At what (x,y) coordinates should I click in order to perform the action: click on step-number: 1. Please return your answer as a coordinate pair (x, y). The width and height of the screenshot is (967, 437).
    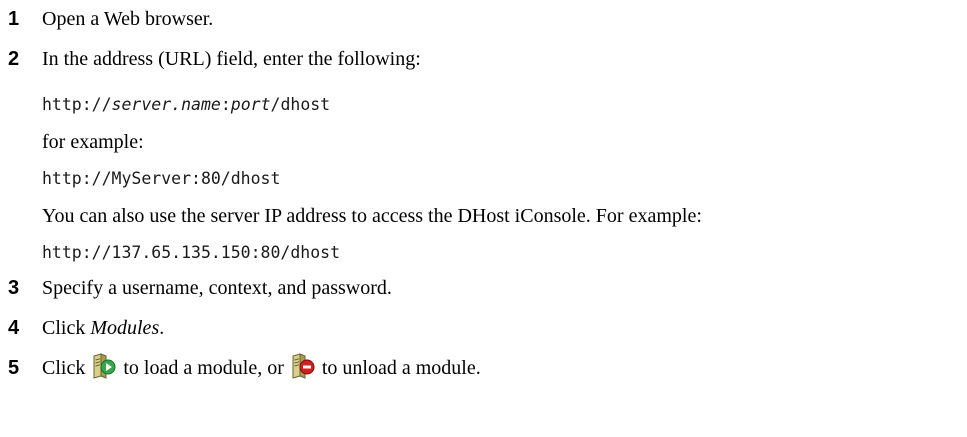
    Looking at the image, I should click on (14, 19).